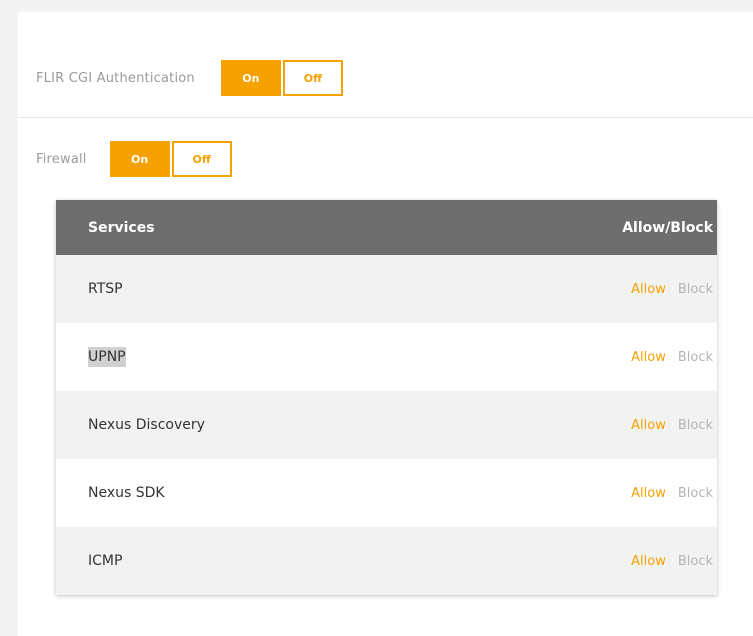 The width and height of the screenshot is (753, 636). Describe the element at coordinates (107, 357) in the screenshot. I see `service-name: UPNP` at that location.